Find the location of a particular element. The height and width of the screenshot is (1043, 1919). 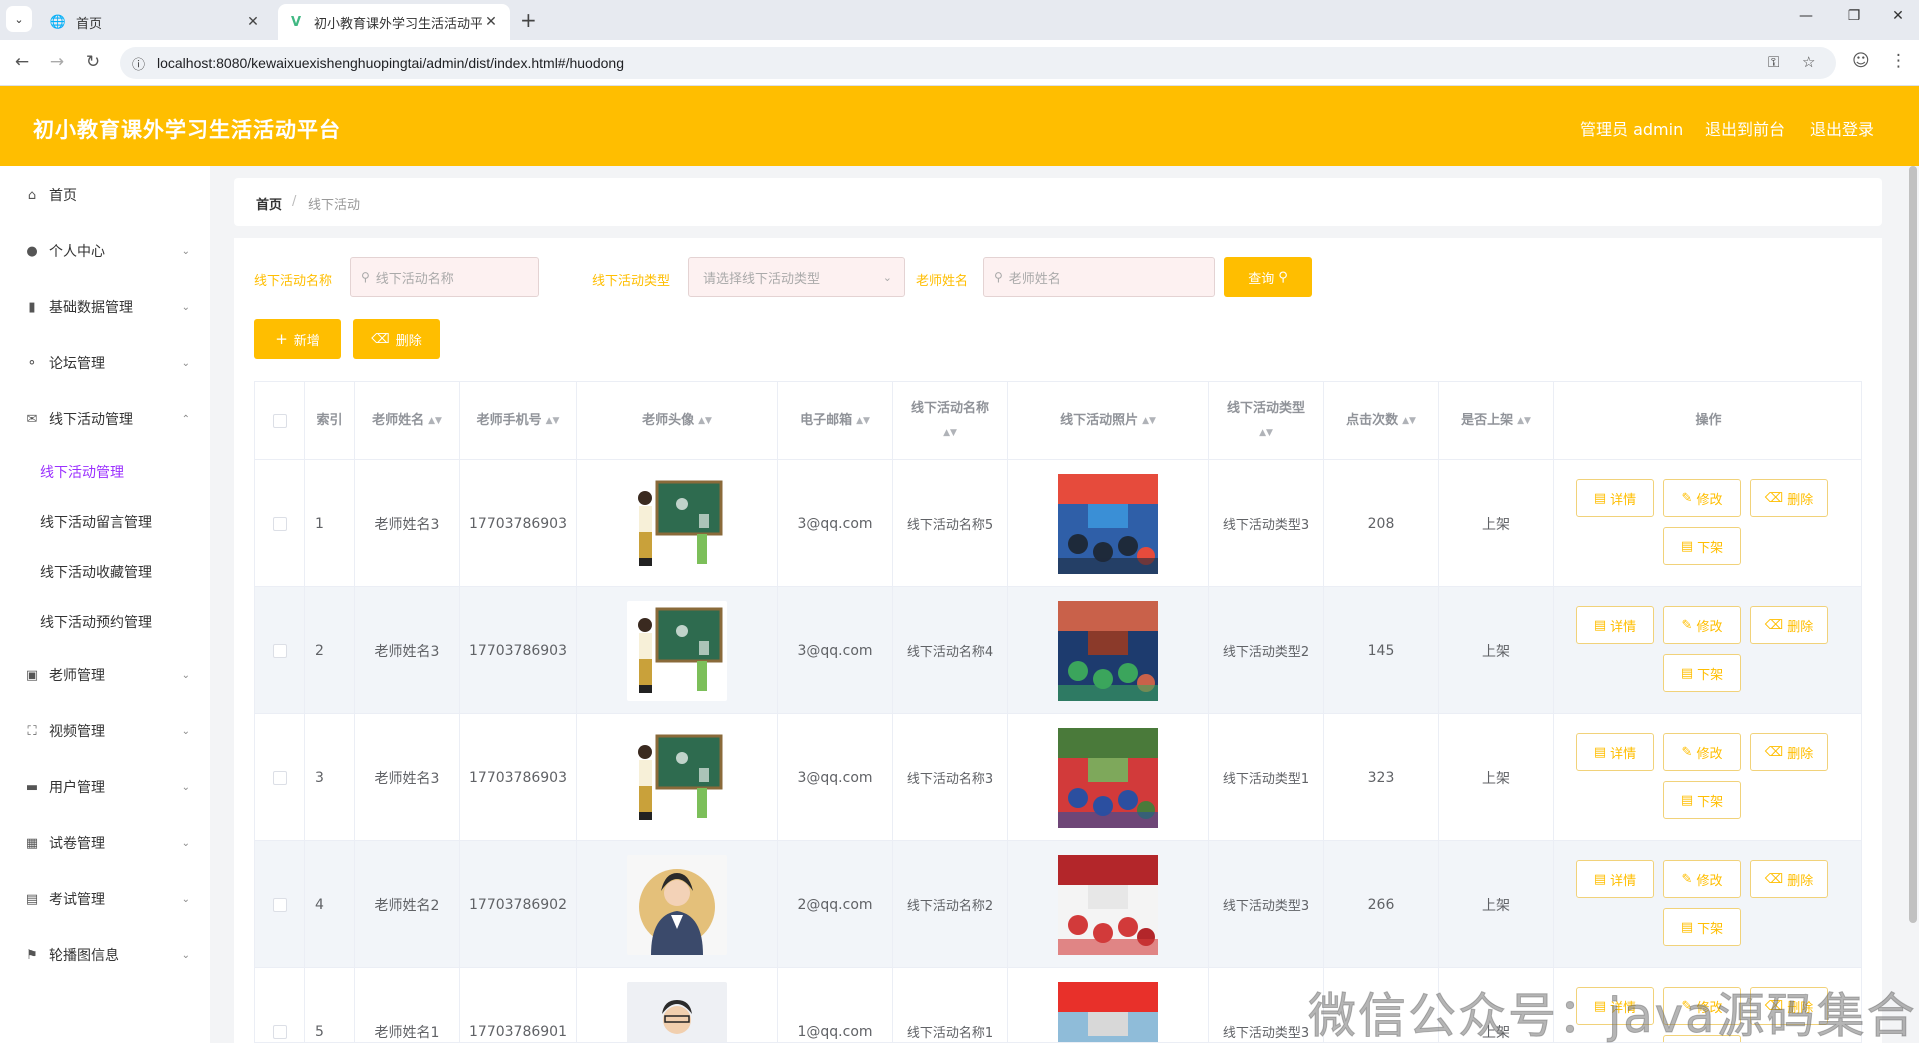

back-icon: ← is located at coordinates (22, 62).